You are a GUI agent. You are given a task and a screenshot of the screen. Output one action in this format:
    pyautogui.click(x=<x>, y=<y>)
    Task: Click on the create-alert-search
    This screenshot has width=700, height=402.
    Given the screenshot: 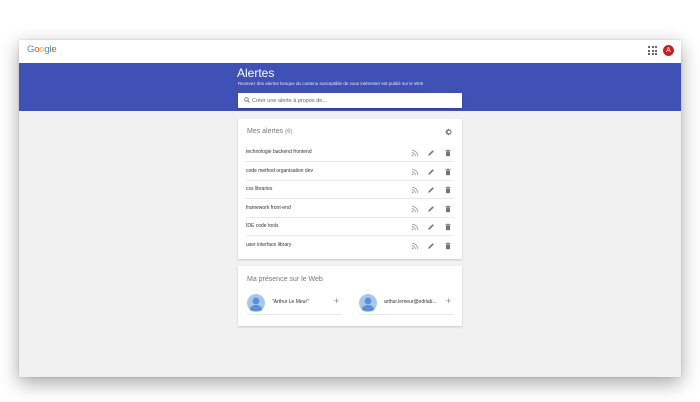 What is the action you would take?
    pyautogui.click(x=350, y=100)
    